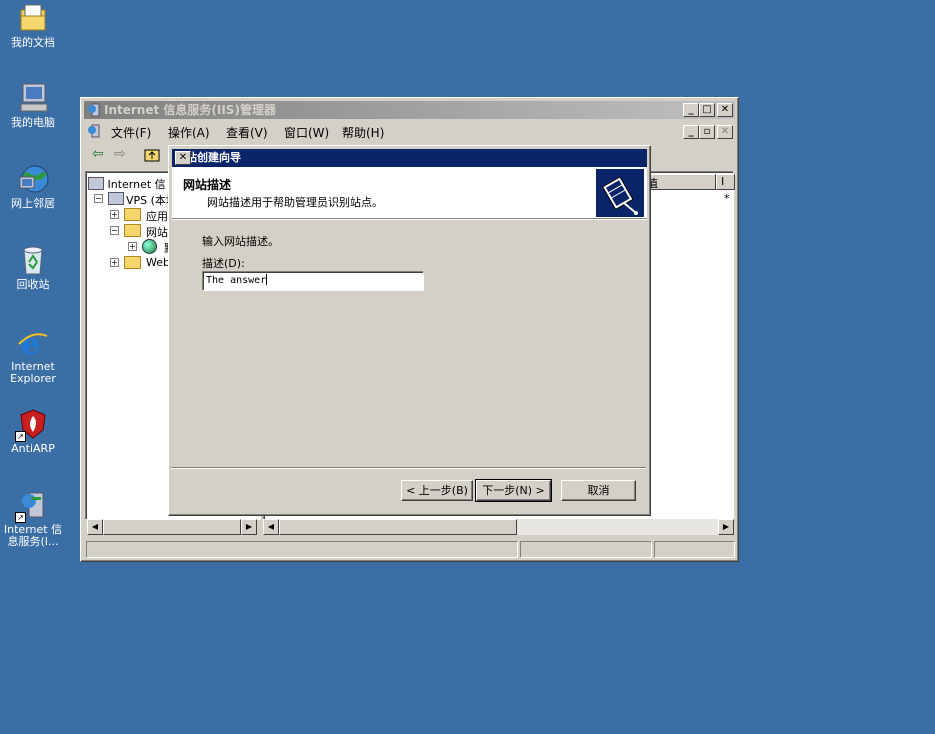 This screenshot has height=734, width=935. Describe the element at coordinates (691, 132) in the screenshot. I see `child-minimize-button: _` at that location.